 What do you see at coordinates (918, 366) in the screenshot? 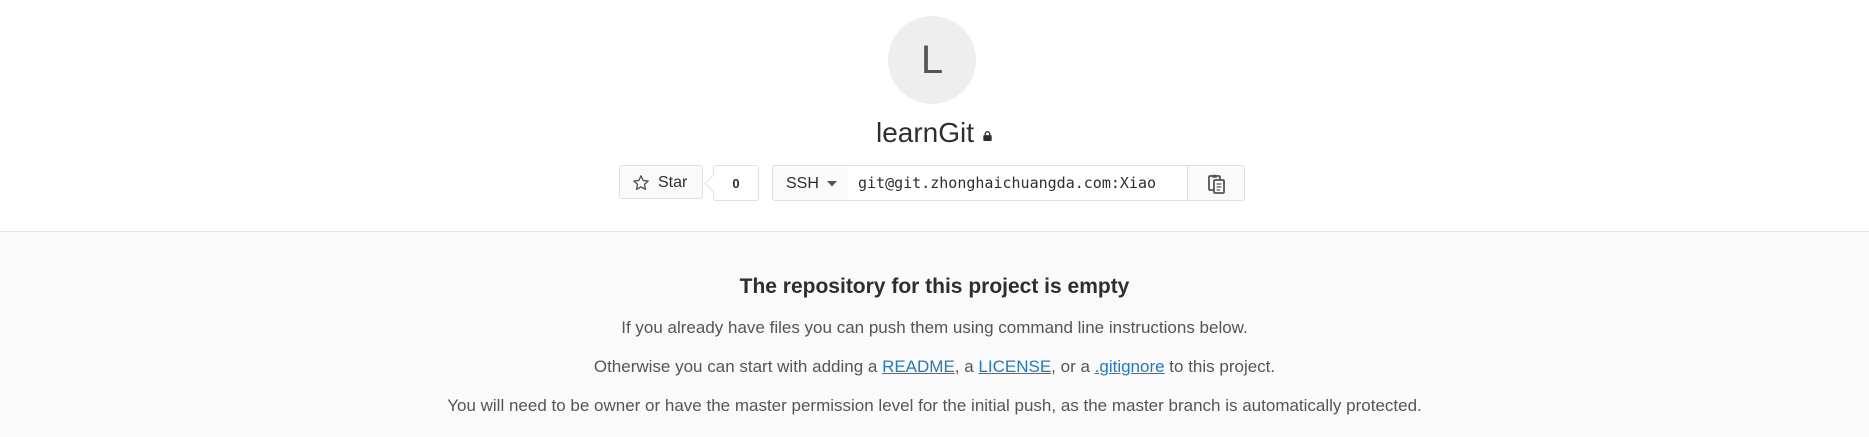
I see `readme-link: README` at bounding box center [918, 366].